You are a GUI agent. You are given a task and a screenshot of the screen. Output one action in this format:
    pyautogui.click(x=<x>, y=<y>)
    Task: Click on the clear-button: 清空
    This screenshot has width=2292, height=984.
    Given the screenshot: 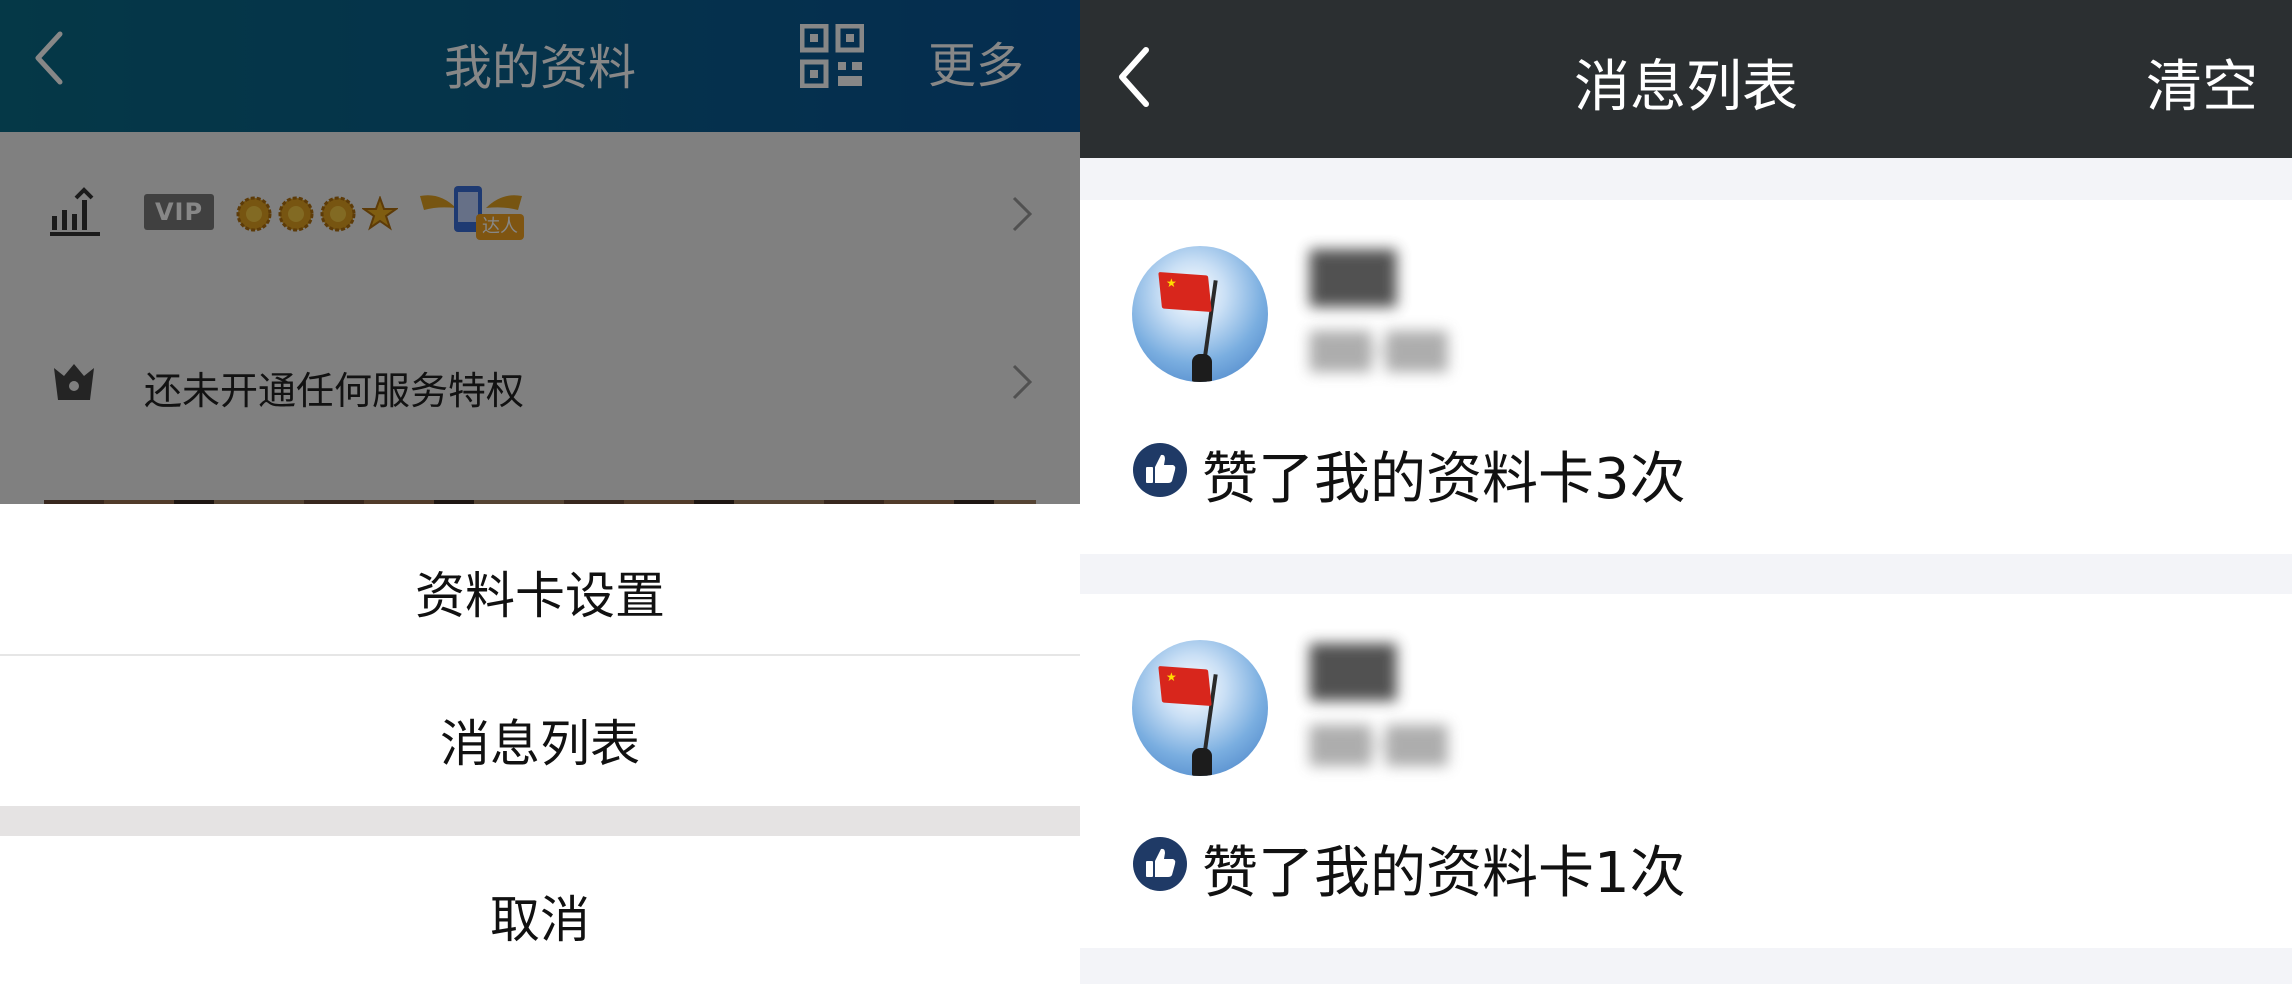 What is the action you would take?
    pyautogui.click(x=2202, y=82)
    